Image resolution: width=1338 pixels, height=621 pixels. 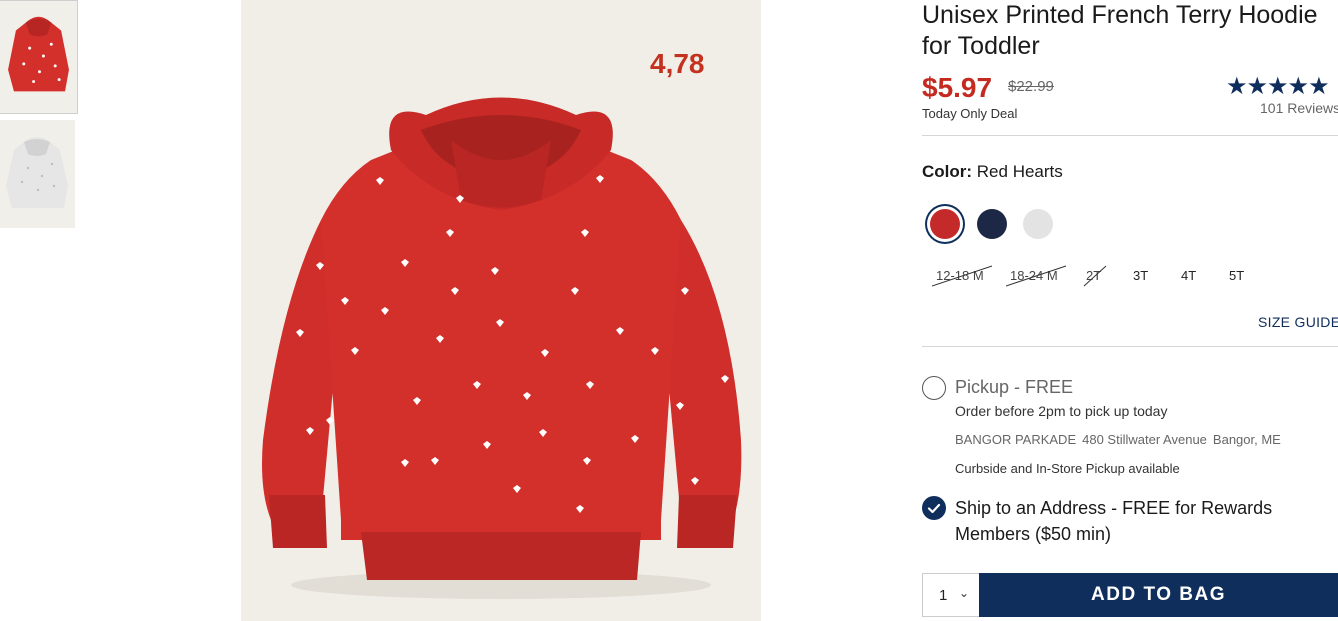 I want to click on curbside-note: Curbside and In-Store Pickup available, so click(x=1067, y=468).